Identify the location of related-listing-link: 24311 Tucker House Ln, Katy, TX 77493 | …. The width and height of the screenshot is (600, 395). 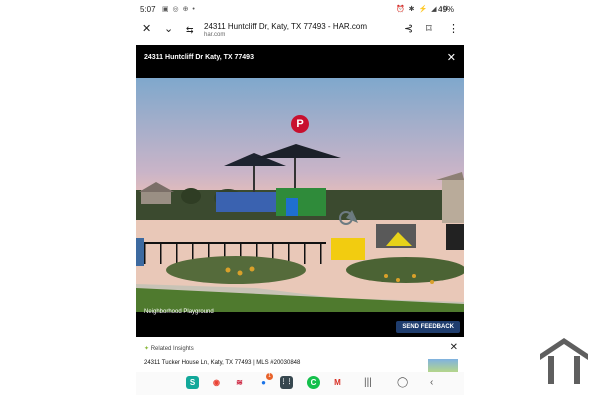
(222, 363).